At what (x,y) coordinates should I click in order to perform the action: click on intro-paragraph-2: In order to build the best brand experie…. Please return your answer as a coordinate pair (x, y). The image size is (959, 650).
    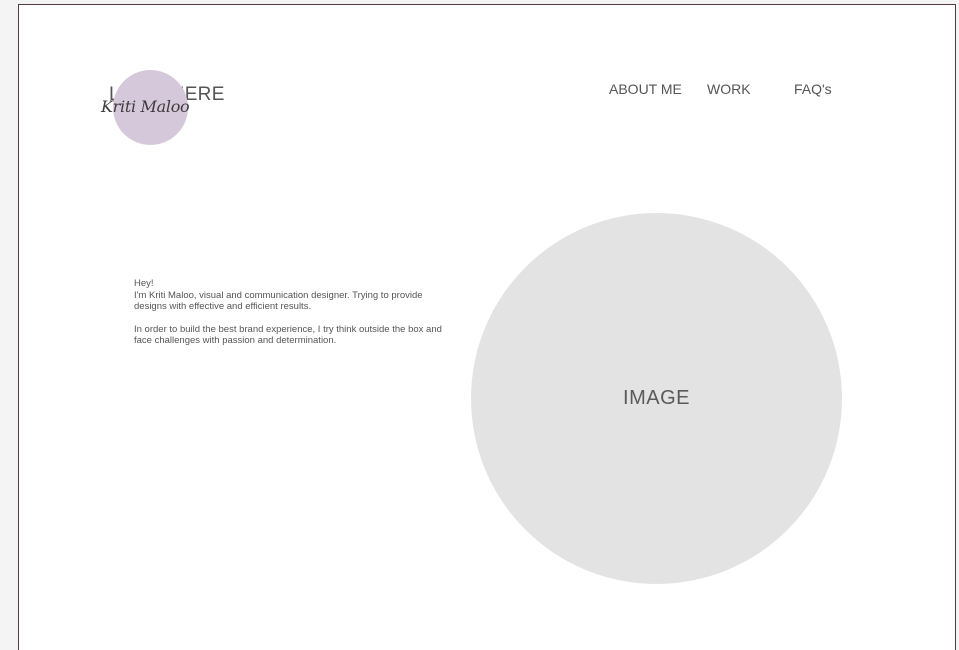
    Looking at the image, I should click on (288, 335).